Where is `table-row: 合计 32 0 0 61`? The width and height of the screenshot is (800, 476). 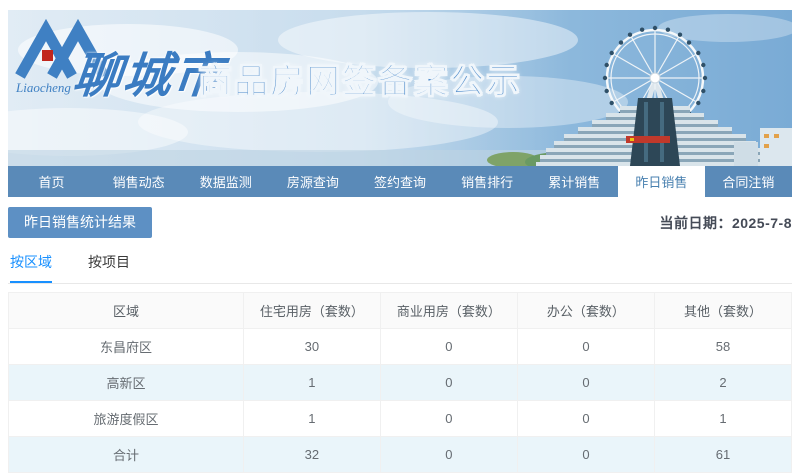
table-row: 合计 32 0 0 61 is located at coordinates (400, 454).